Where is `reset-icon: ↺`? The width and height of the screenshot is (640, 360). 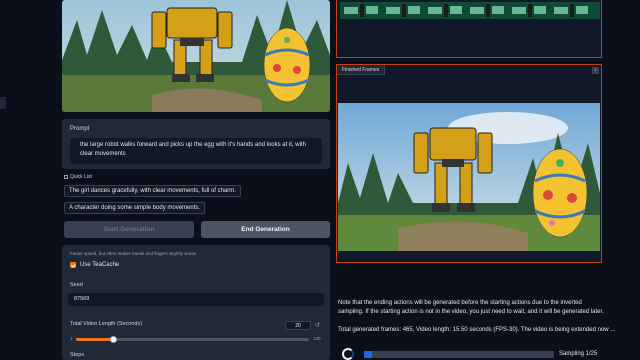
reset-icon: ↺ is located at coordinates (317, 325).